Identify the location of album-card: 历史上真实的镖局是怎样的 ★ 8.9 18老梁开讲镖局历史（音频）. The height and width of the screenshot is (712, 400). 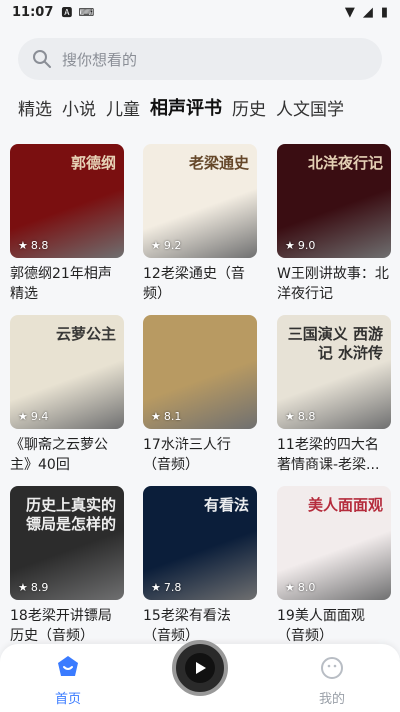
(67, 566).